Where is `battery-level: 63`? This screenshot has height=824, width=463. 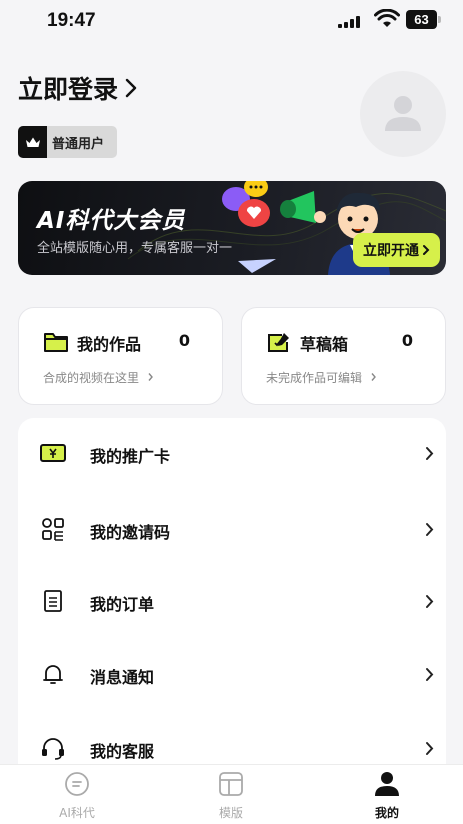 battery-level: 63 is located at coordinates (421, 19).